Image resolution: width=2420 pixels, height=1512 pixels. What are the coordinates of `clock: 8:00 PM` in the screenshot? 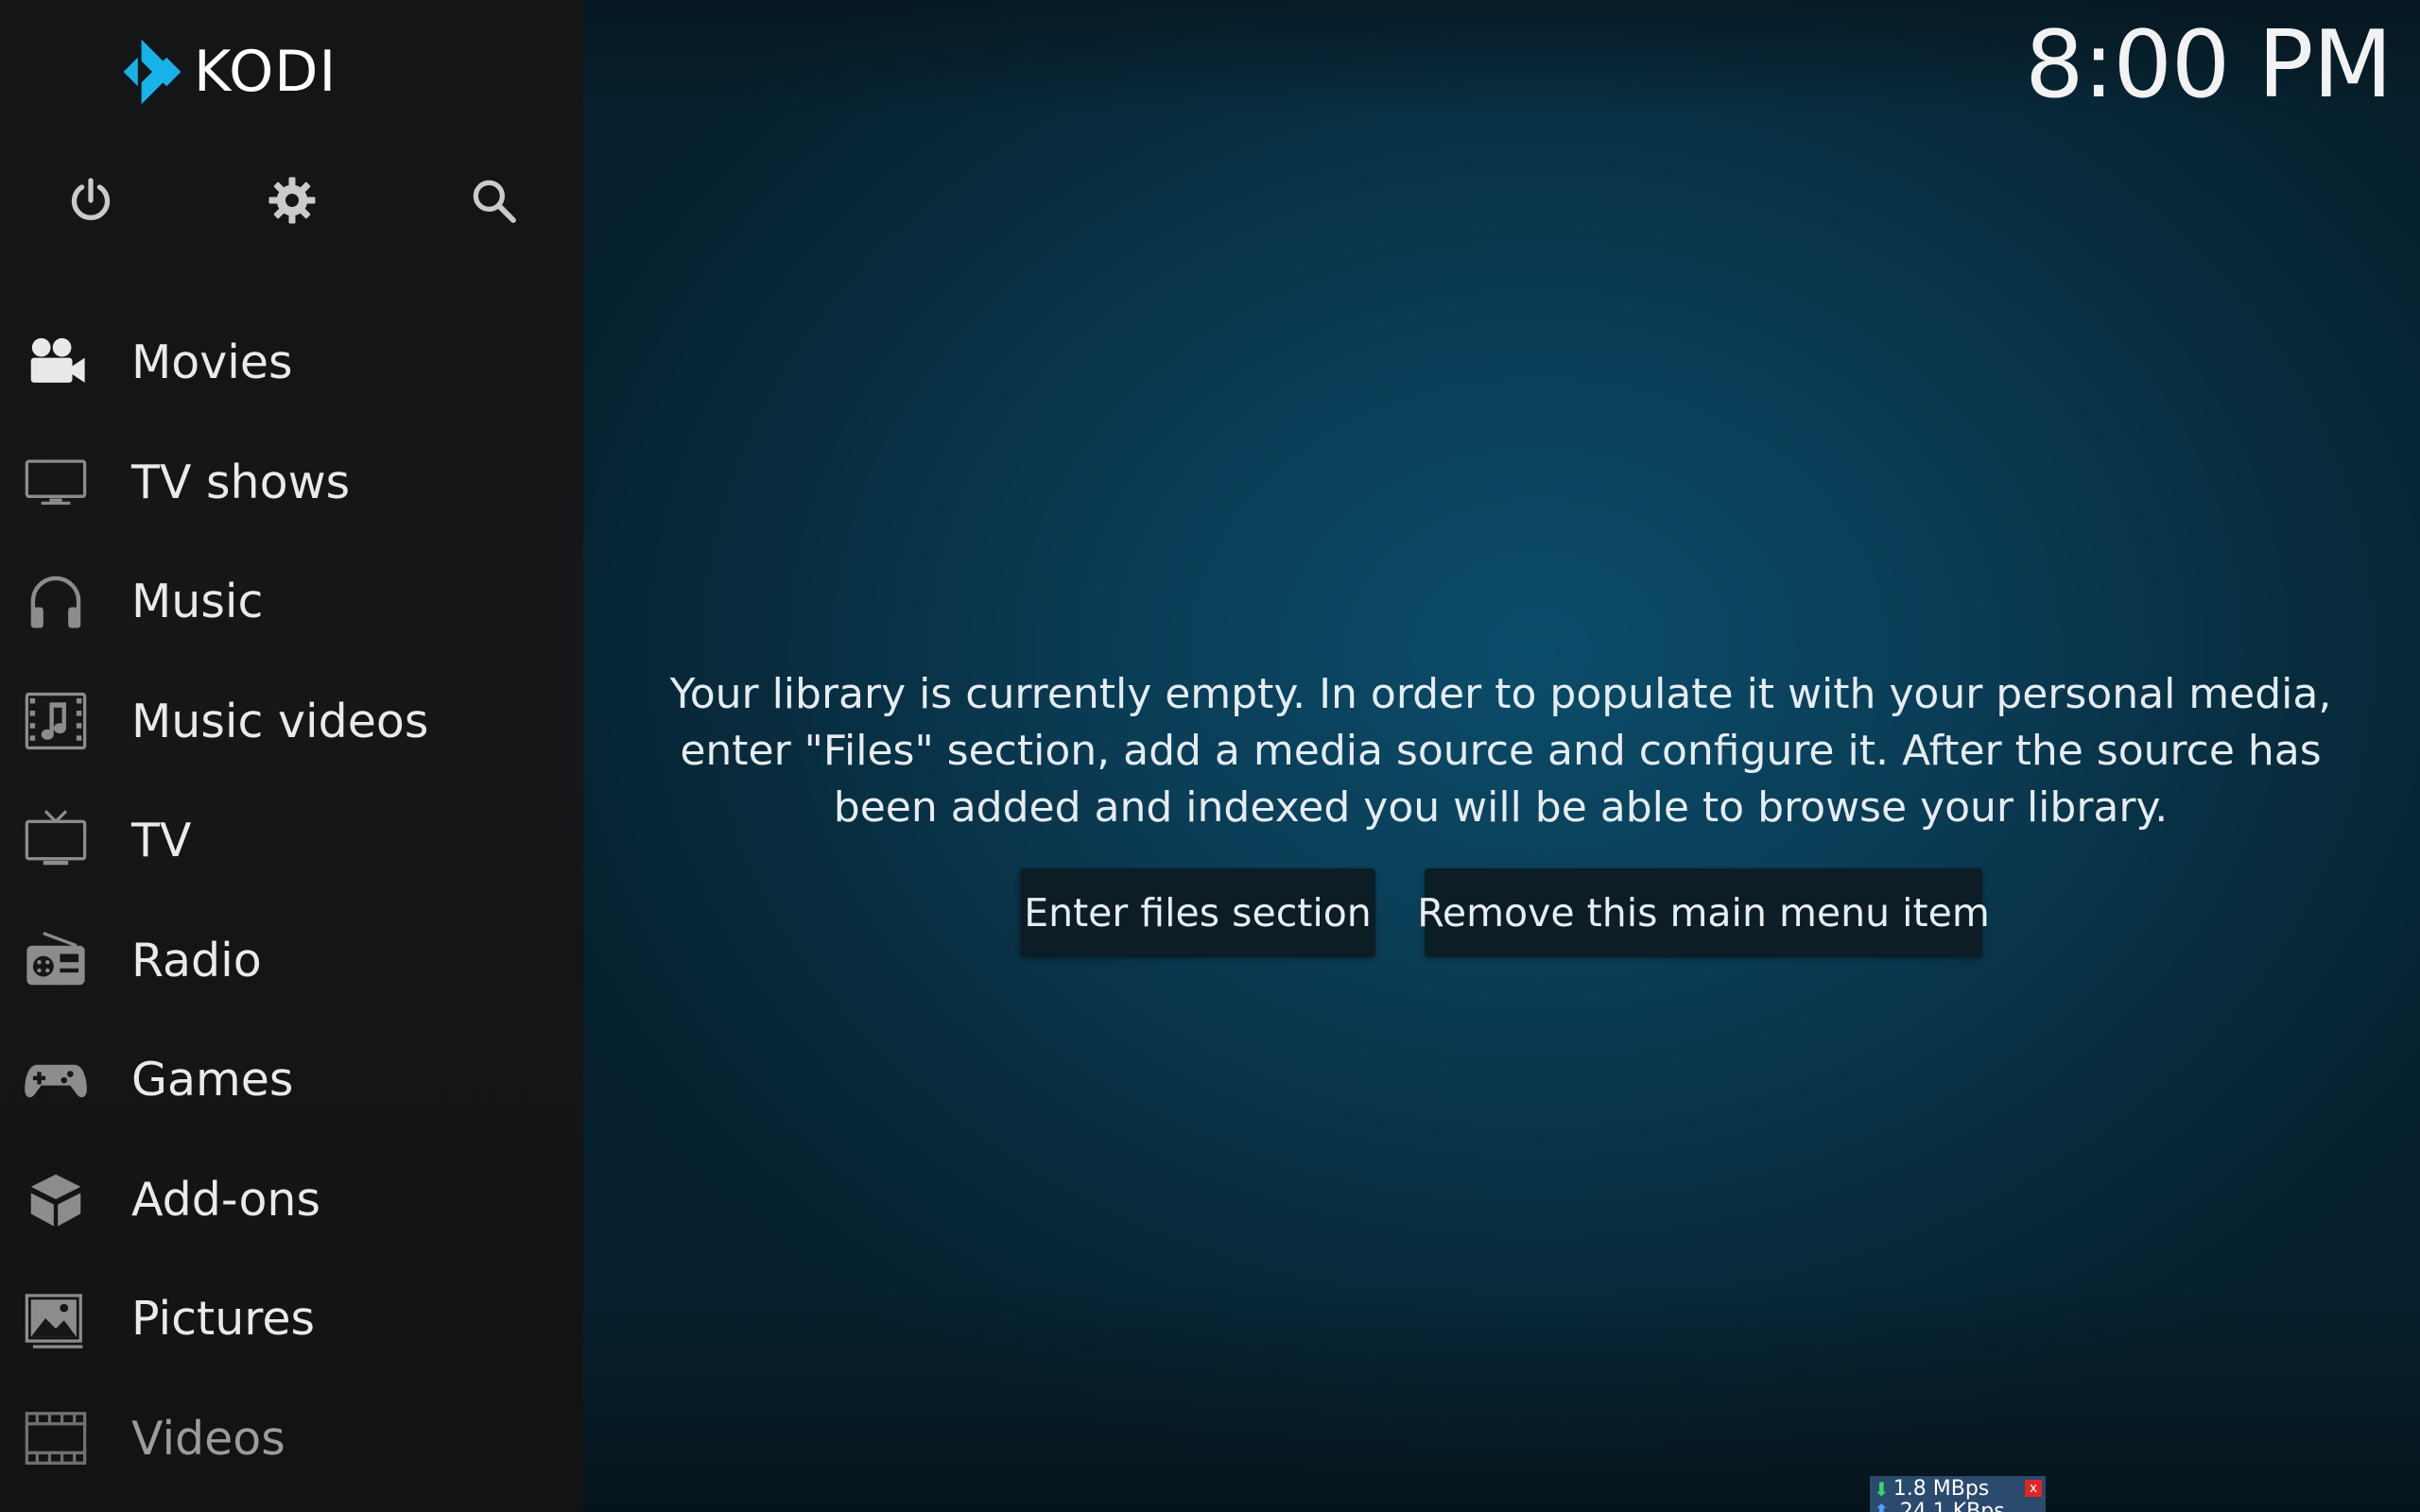 It's located at (2209, 65).